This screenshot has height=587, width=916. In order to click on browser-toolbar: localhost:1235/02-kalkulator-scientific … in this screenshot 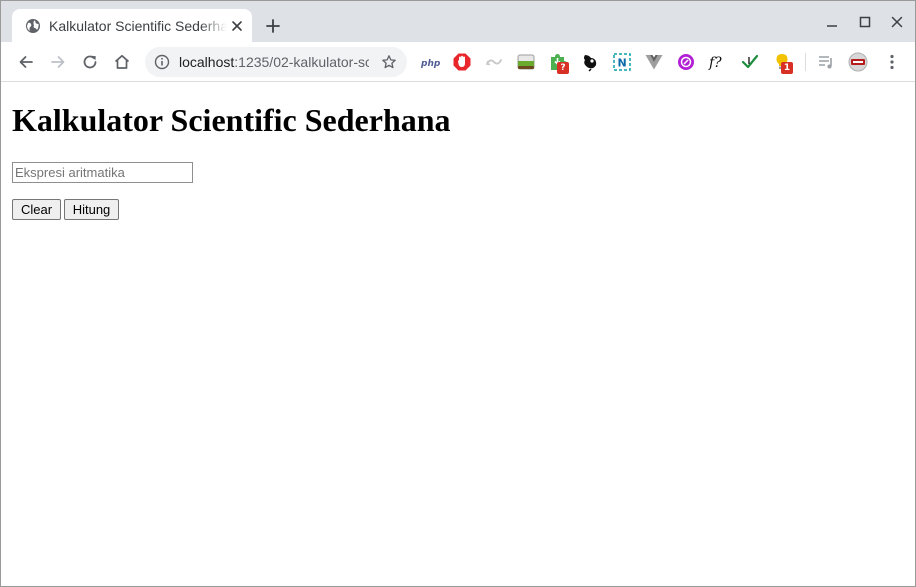, I will do `click(458, 62)`.